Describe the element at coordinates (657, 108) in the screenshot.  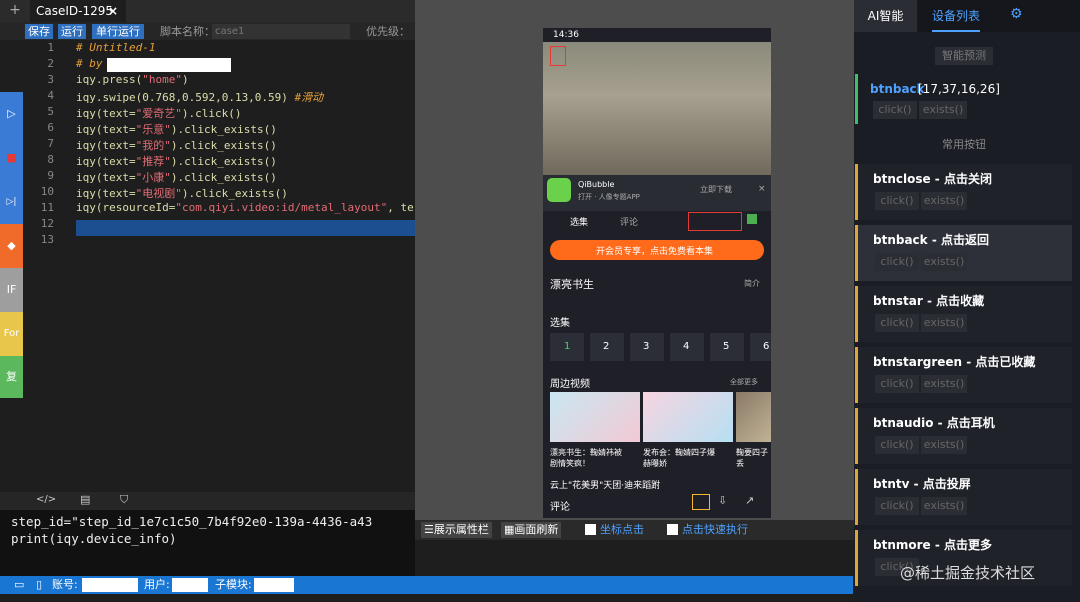
I see `video-player` at that location.